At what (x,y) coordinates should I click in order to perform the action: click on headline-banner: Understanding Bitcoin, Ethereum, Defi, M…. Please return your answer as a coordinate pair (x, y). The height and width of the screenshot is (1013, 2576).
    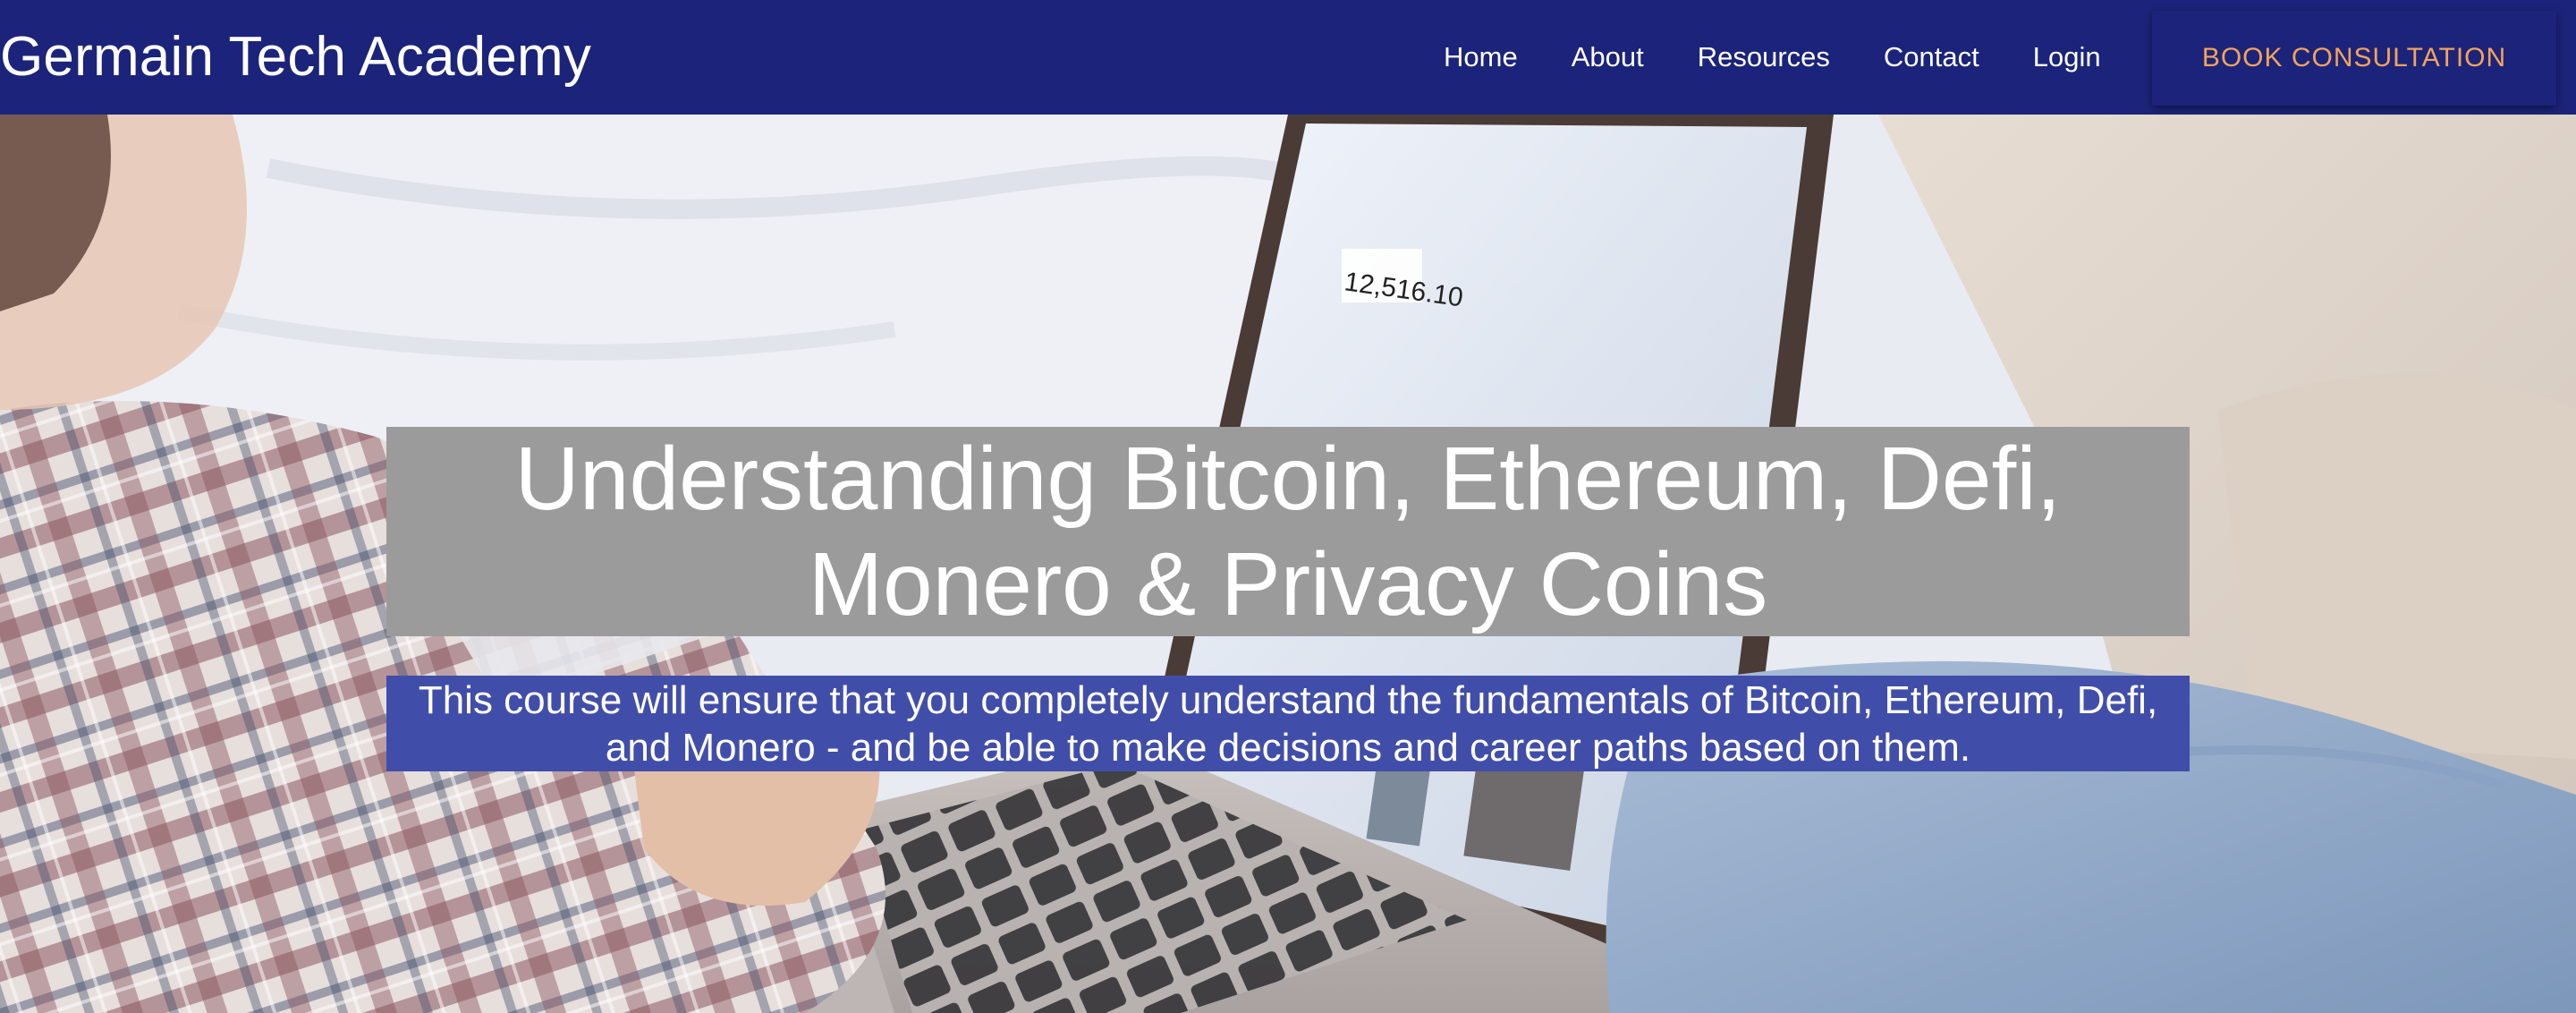
    Looking at the image, I should click on (1288, 531).